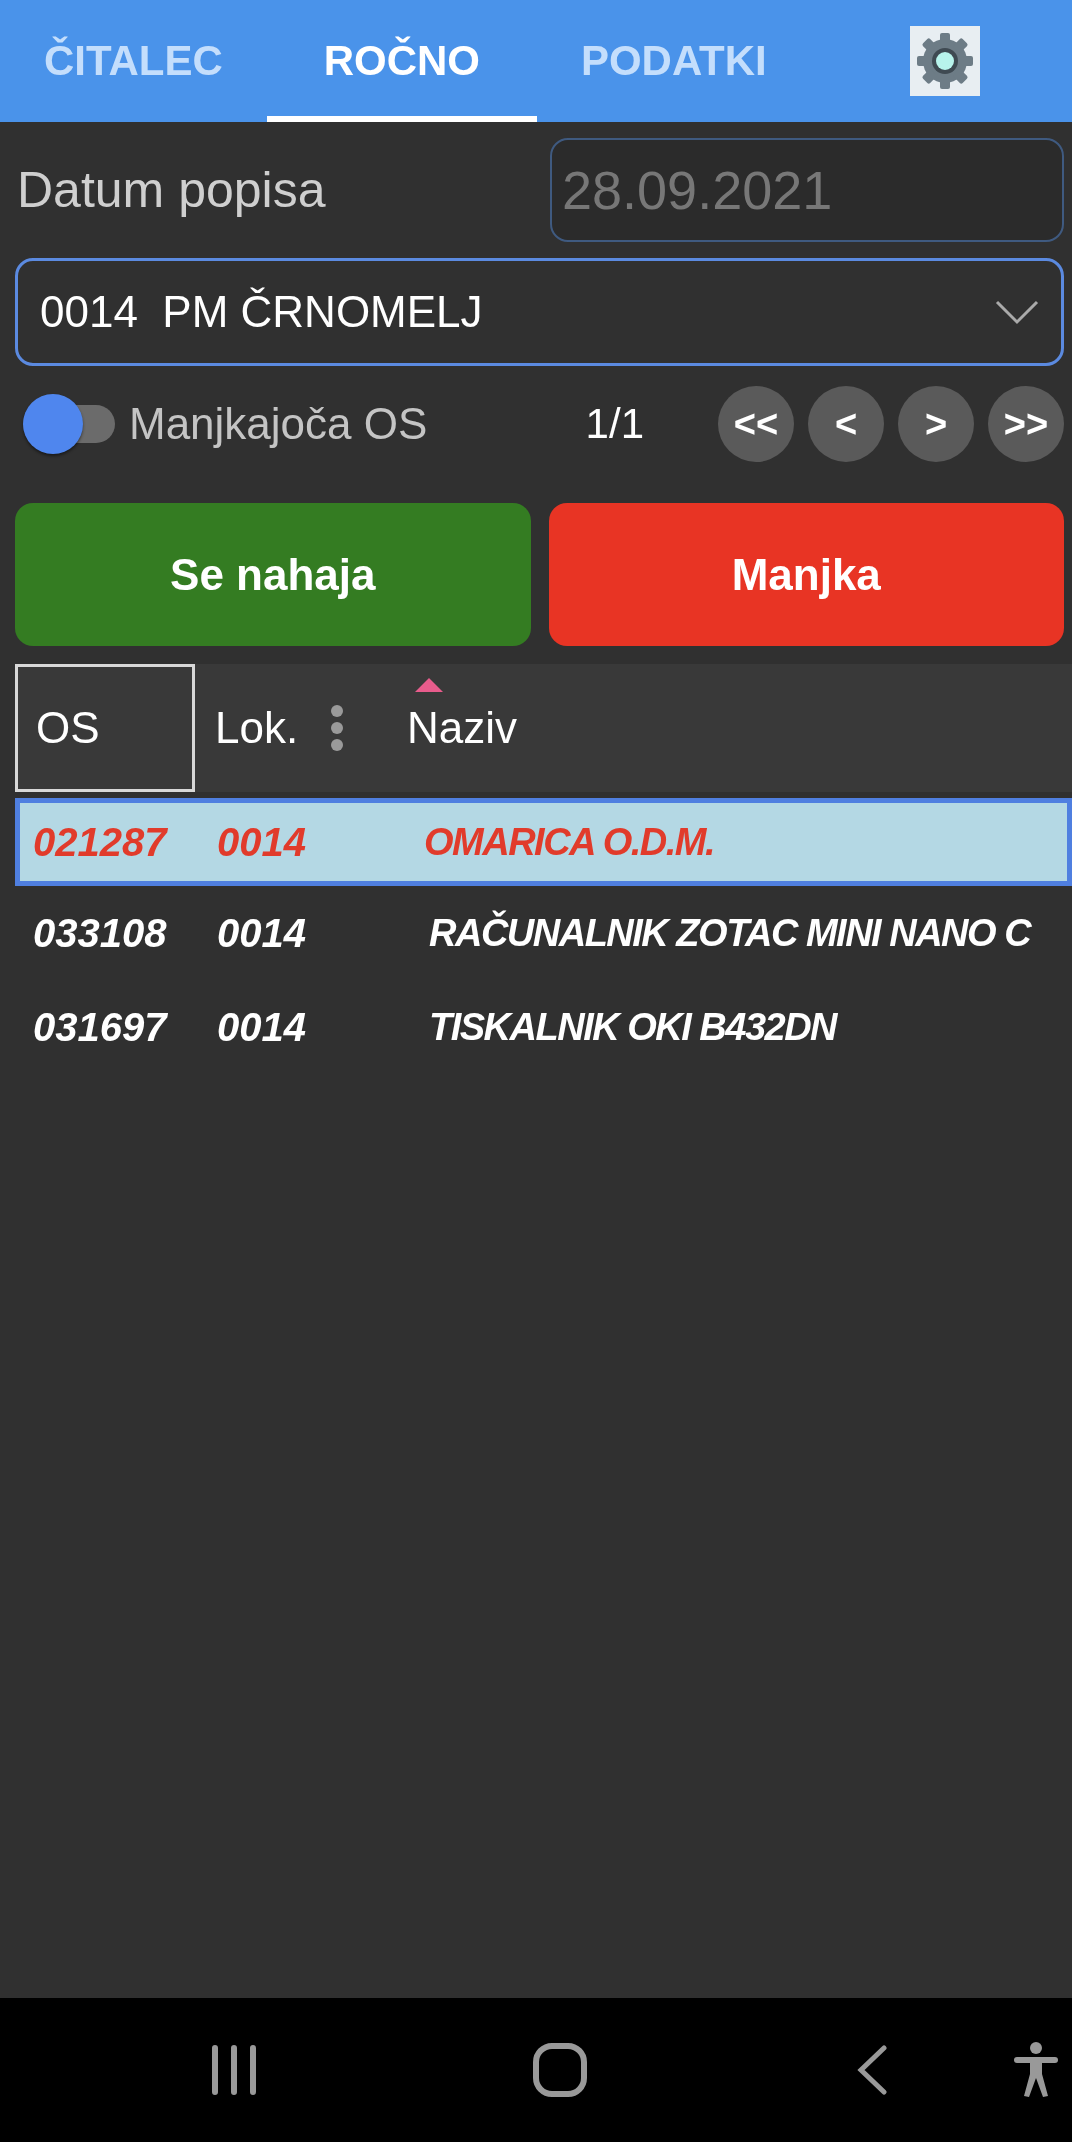 The height and width of the screenshot is (2142, 1072). What do you see at coordinates (739, 728) in the screenshot?
I see `column-header: Naziv` at bounding box center [739, 728].